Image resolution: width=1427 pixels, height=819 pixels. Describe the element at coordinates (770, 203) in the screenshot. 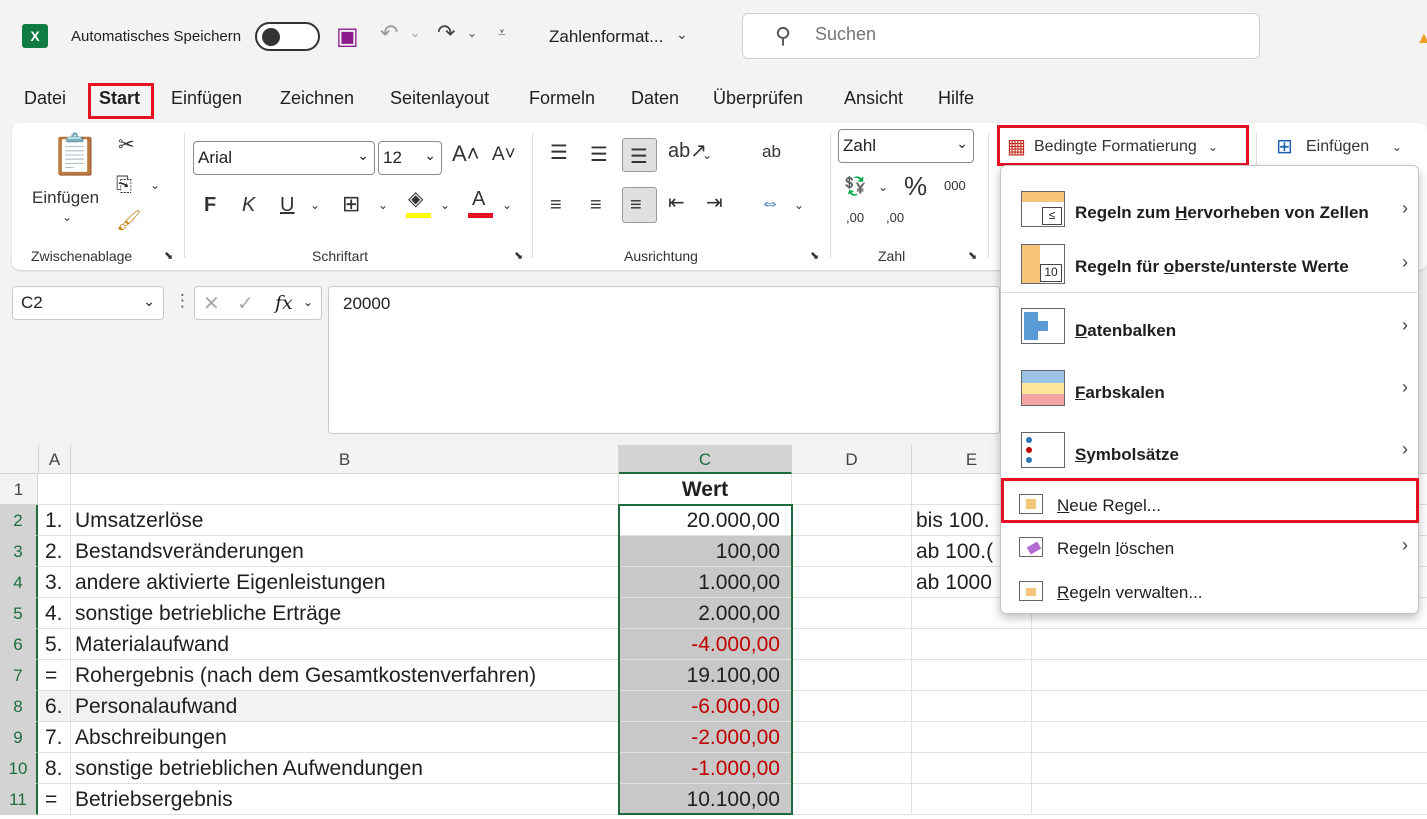

I see `merge-center-icon: ⇔` at that location.